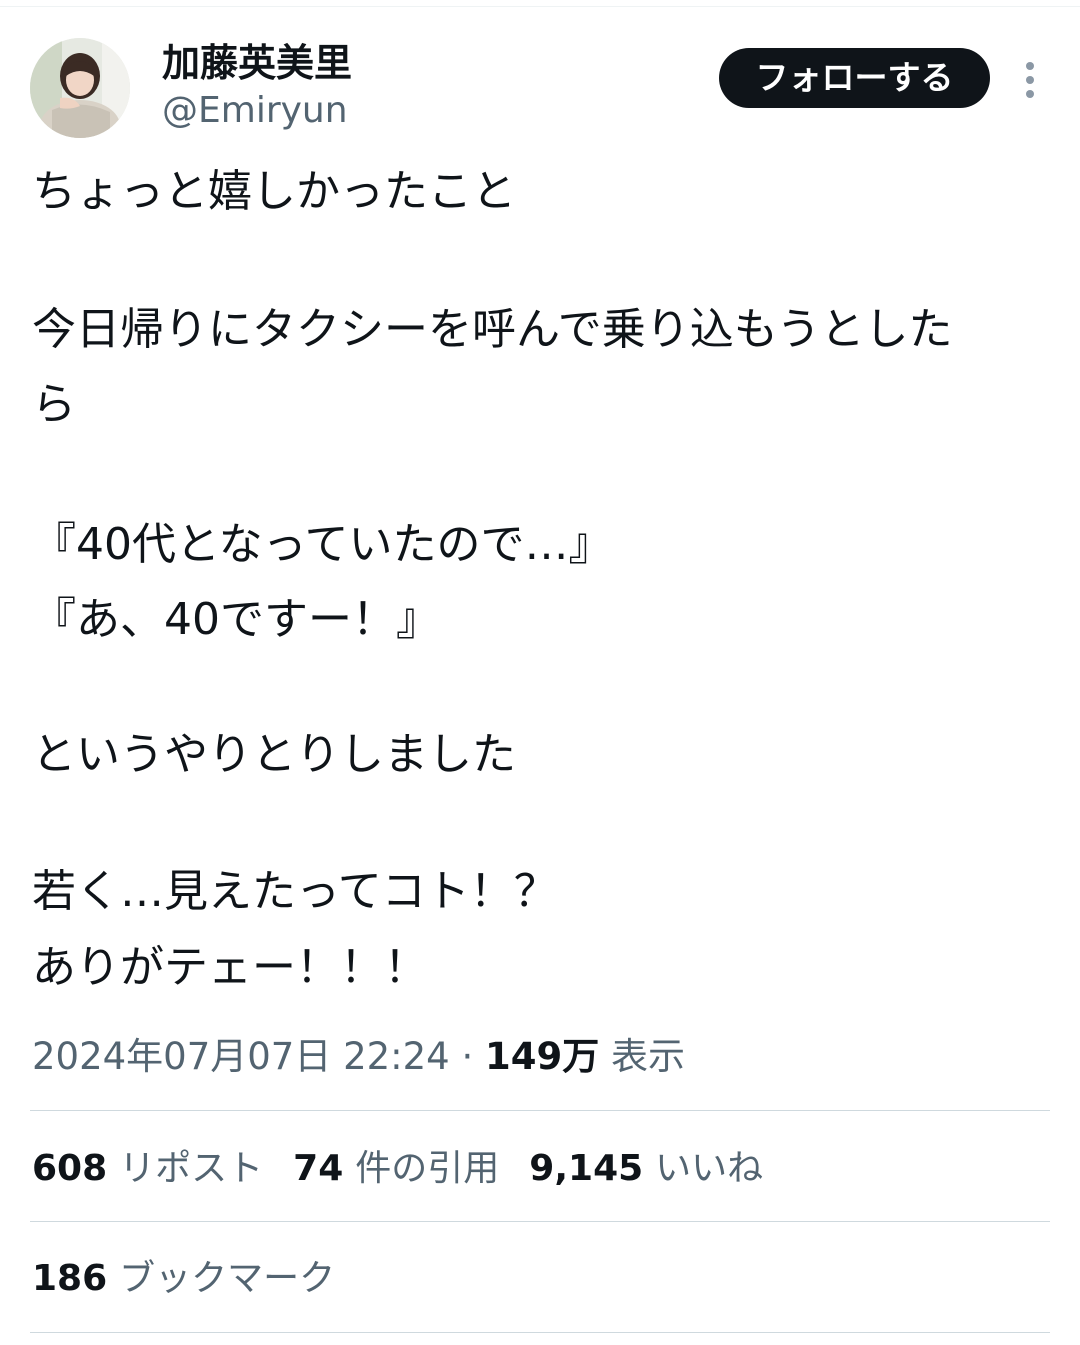 The image size is (1080, 1345). I want to click on tweet-timestamp: 2024年07月07日 22:24, so click(241, 1056).